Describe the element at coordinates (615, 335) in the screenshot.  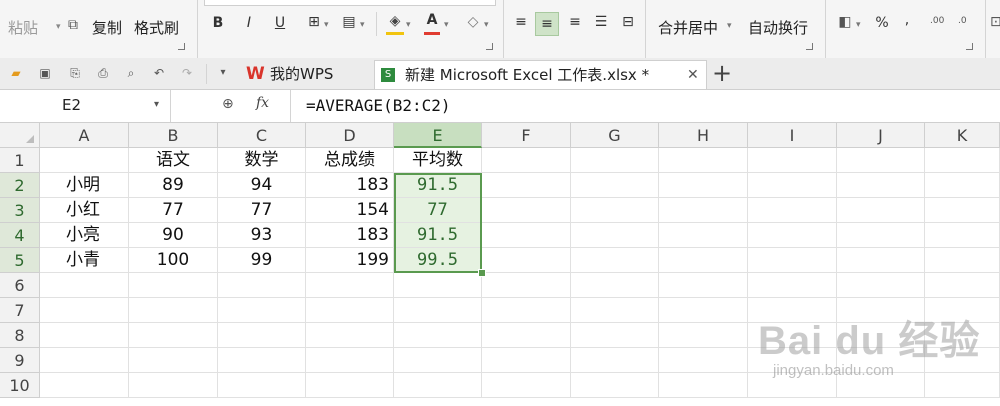
I see `cell-g8` at that location.